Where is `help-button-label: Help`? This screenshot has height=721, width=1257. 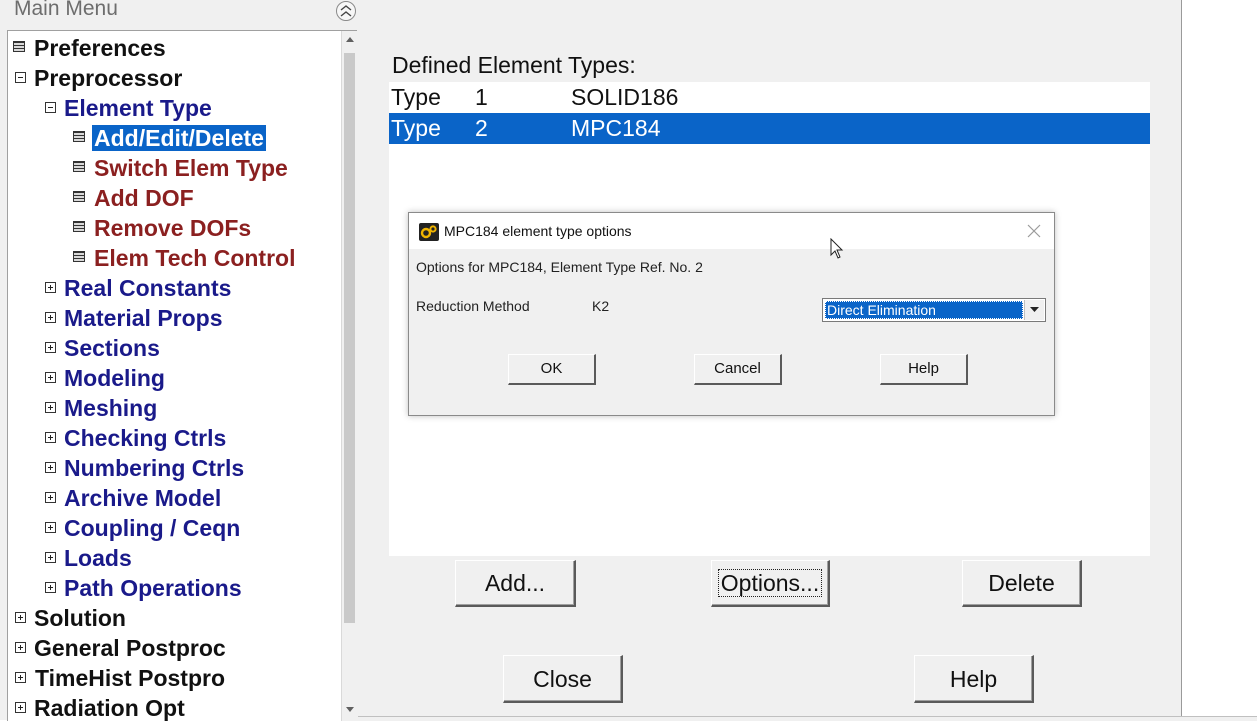
help-button-label: Help is located at coordinates (973, 679).